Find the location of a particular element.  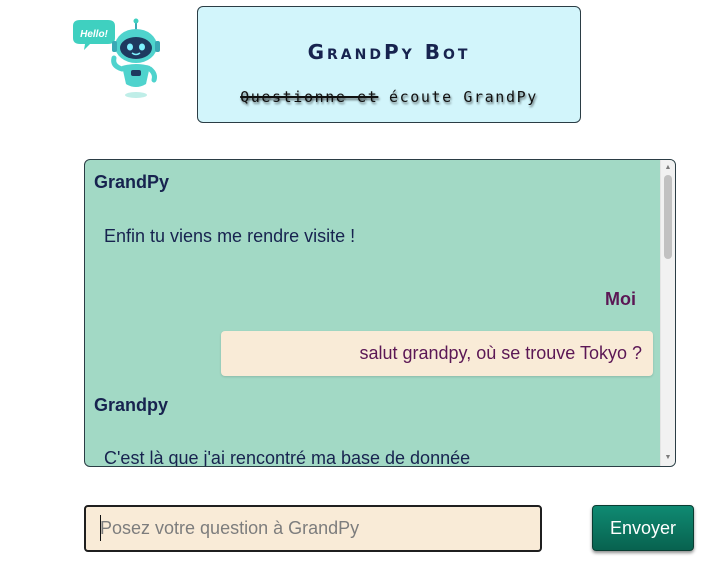

subtitle-rest-text: écoute GrandPy is located at coordinates (463, 97).